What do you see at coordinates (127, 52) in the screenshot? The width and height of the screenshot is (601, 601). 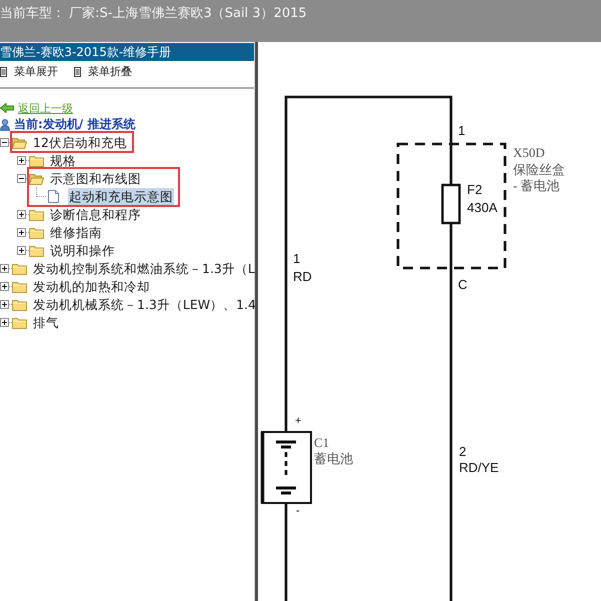 I see `panel-title: 雪佛兰-赛欧3-2015款-维修手册` at bounding box center [127, 52].